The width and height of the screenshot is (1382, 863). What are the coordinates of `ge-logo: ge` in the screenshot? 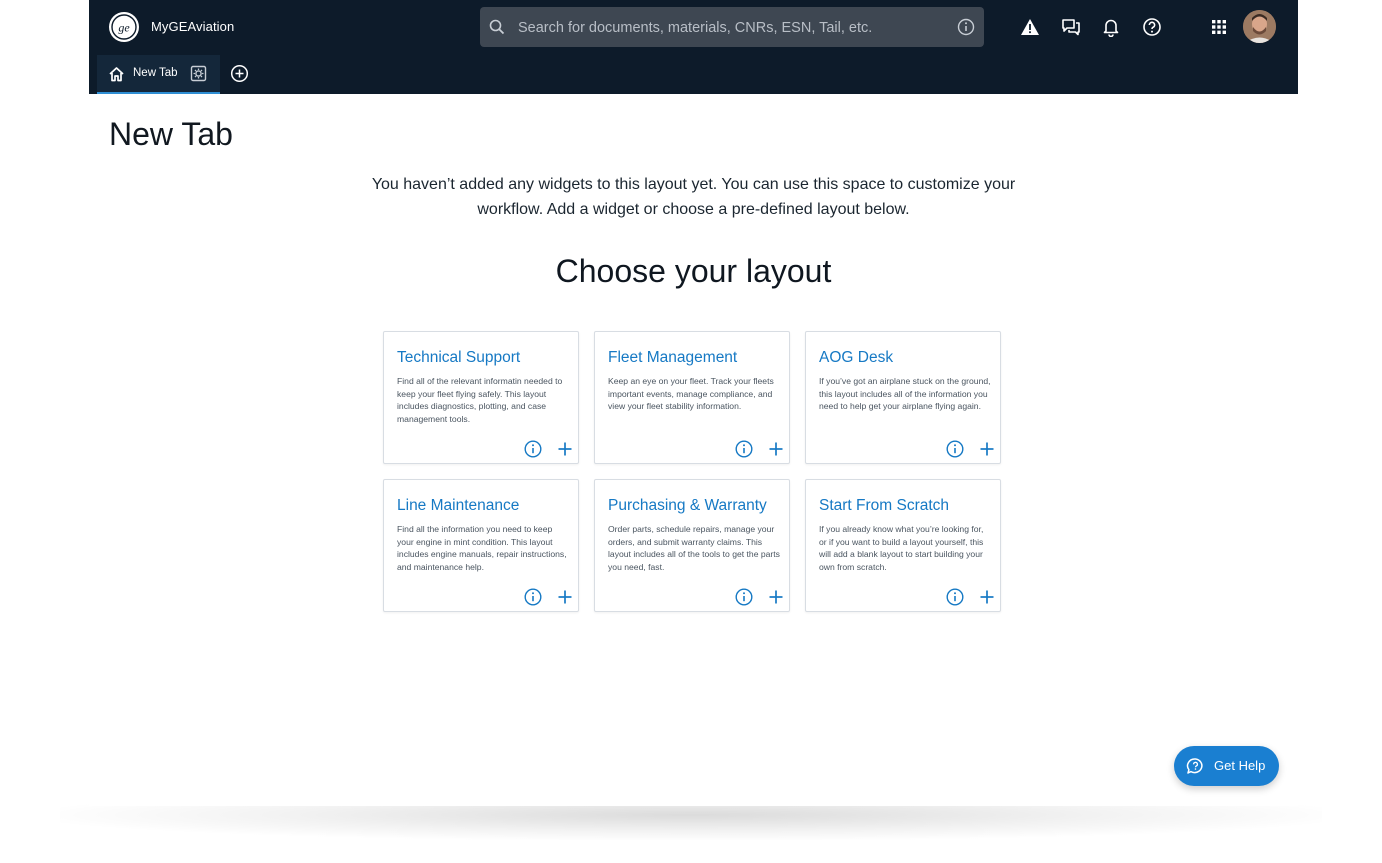 It's located at (124, 27).